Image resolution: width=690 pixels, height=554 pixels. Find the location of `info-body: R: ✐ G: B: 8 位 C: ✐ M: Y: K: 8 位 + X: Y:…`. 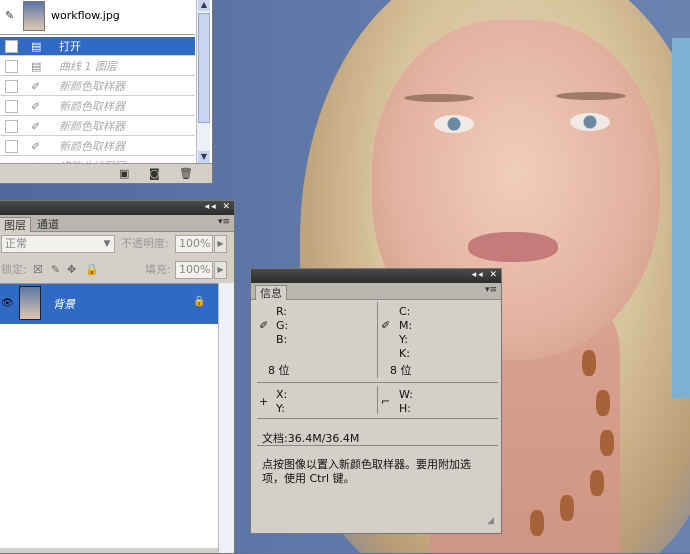

info-body: R: ✐ G: B: 8 位 C: ✐ M: Y: K: 8 位 + X: Y:… is located at coordinates (376, 415).